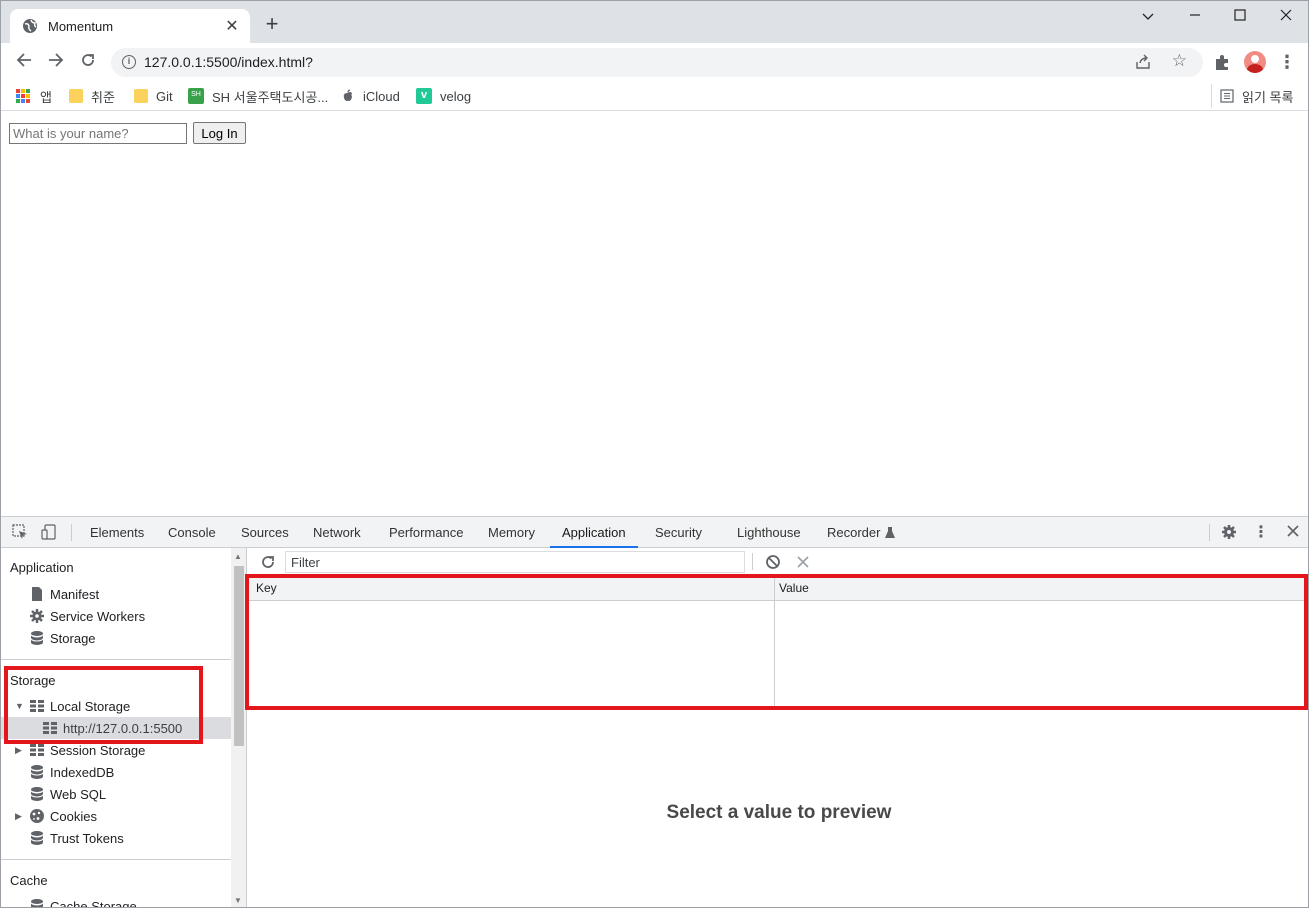  I want to click on section-cache: Cache, so click(29, 880).